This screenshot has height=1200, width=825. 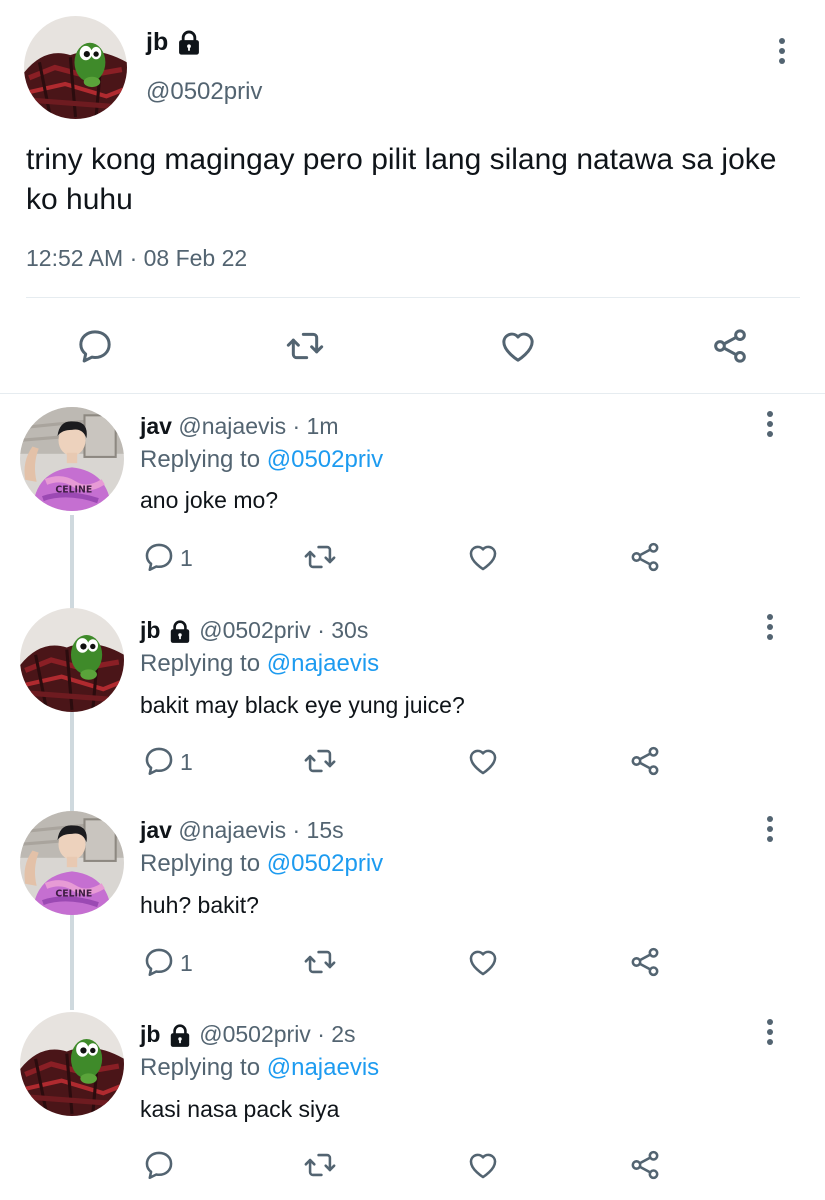 I want to click on reply-header: jb @0502priv · 2s, so click(x=248, y=1035).